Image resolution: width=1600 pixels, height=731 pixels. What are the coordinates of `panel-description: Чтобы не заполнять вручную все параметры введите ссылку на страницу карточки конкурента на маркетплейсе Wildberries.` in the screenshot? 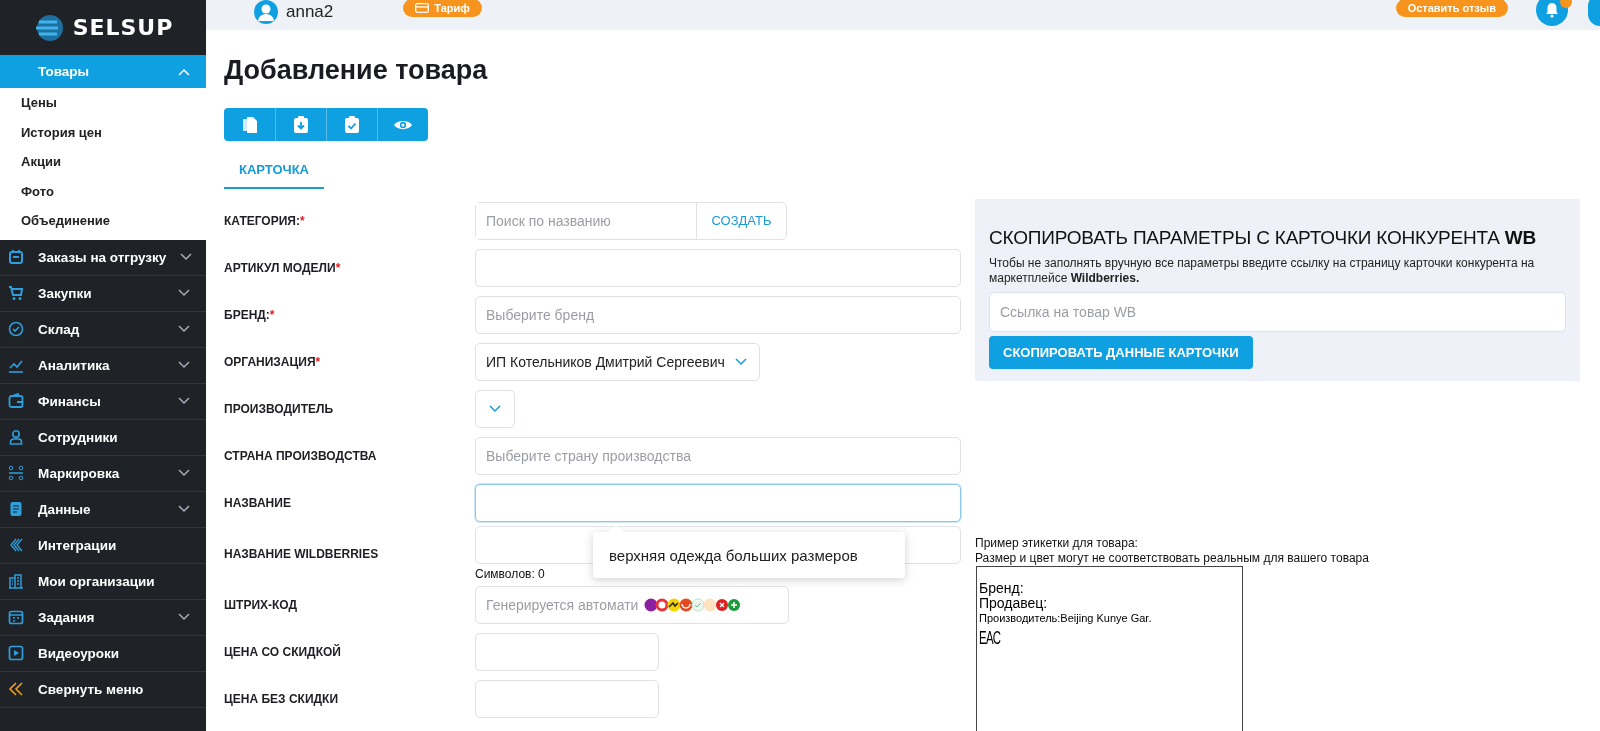 It's located at (1262, 271).